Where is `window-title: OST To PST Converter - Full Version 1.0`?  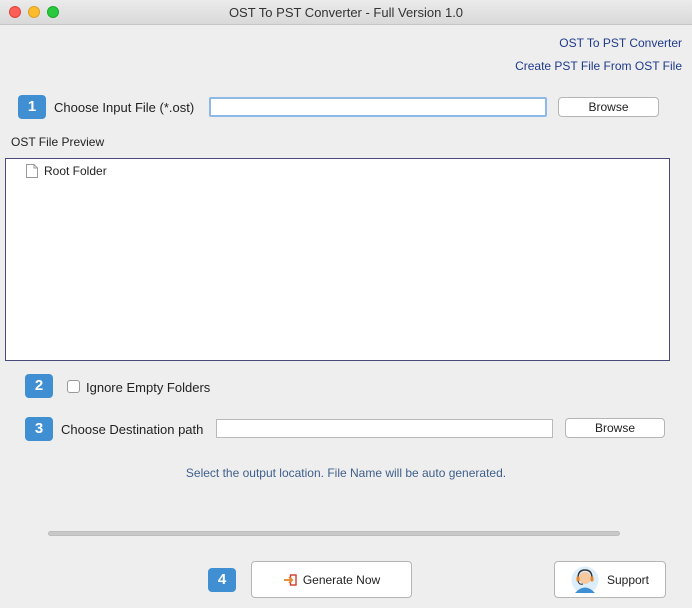
window-title: OST To PST Converter - Full Version 1.0 is located at coordinates (346, 12).